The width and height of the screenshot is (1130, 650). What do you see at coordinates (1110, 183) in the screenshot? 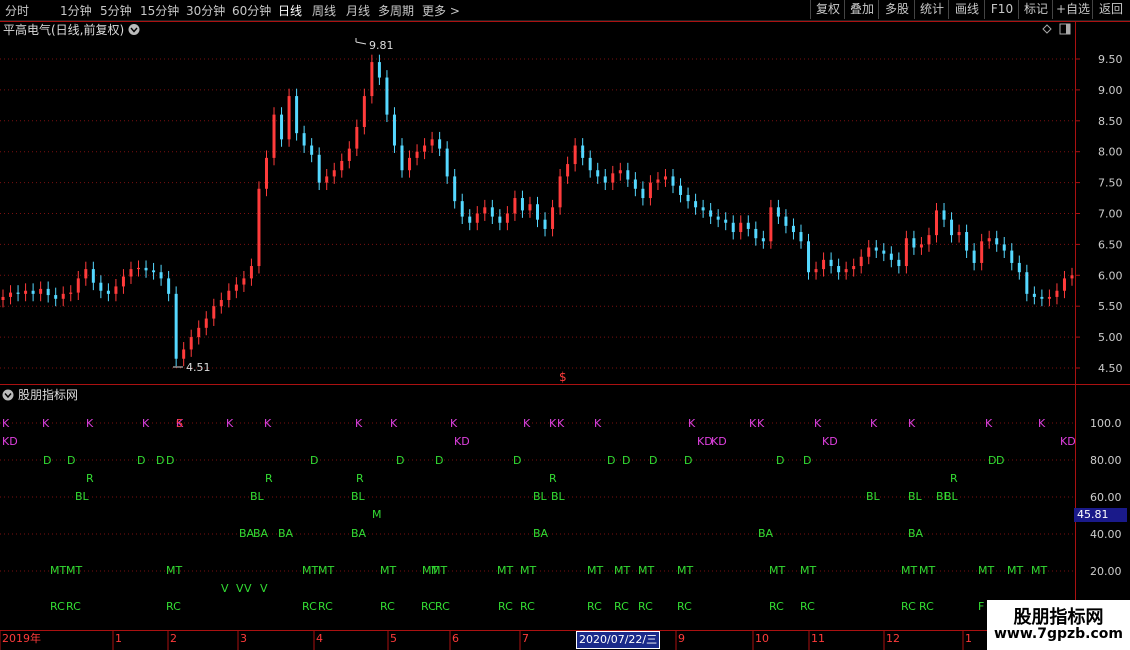
I see `price-tick-label: 7.50` at bounding box center [1110, 183].